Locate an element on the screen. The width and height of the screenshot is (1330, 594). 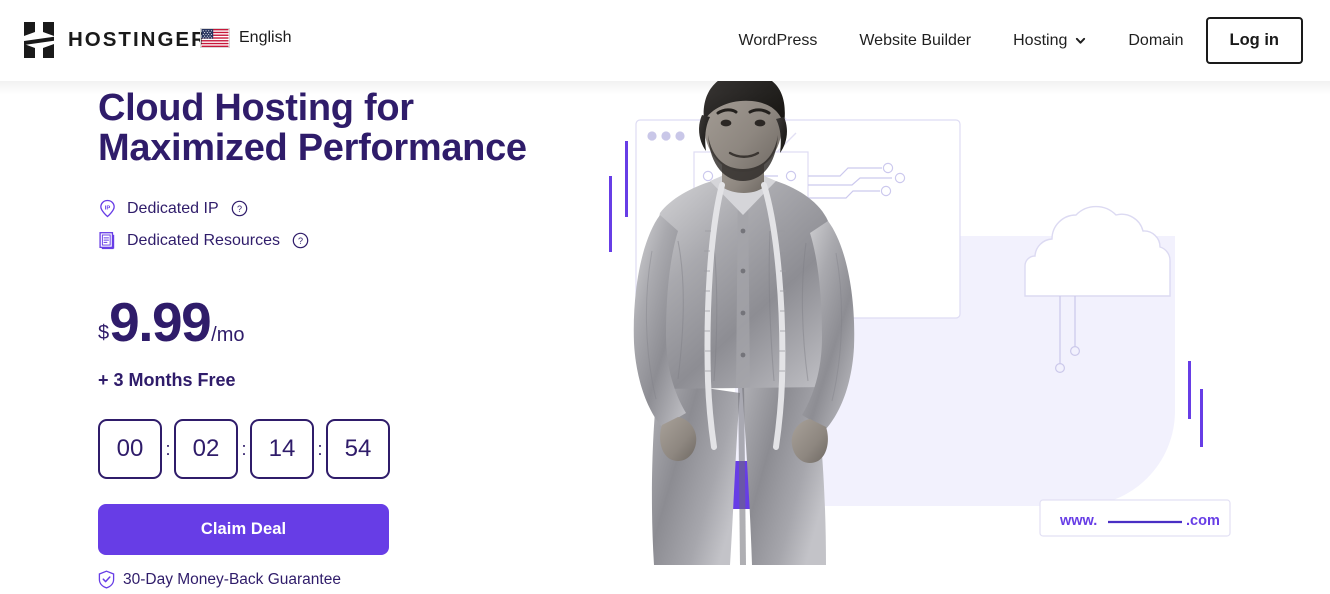
url-suffix: .com is located at coordinates (1203, 521).